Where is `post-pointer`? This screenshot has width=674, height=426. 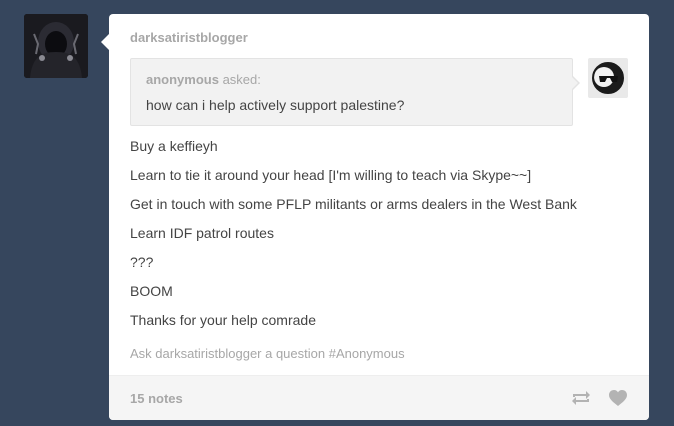
post-pointer is located at coordinates (105, 42).